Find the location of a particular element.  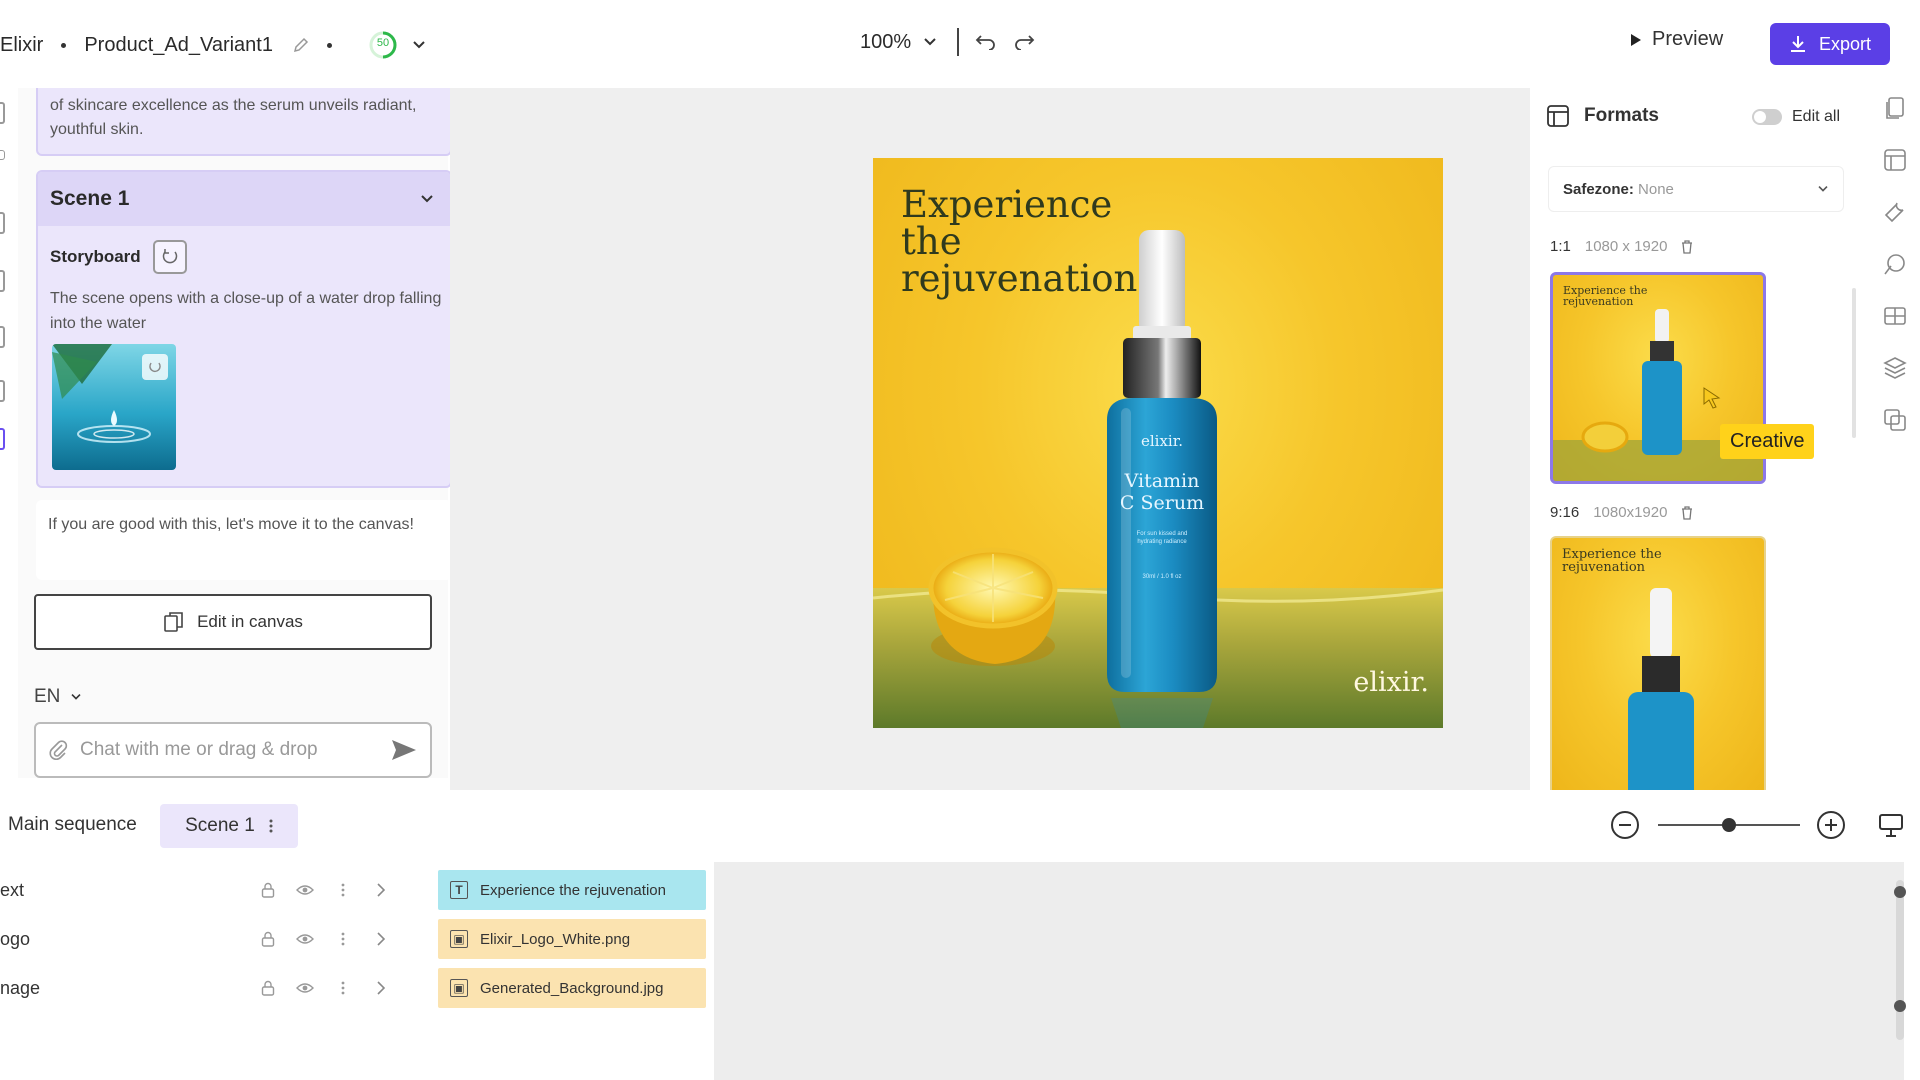

timeline-clip: ▣ Generated_Background.jpg is located at coordinates (572, 988).